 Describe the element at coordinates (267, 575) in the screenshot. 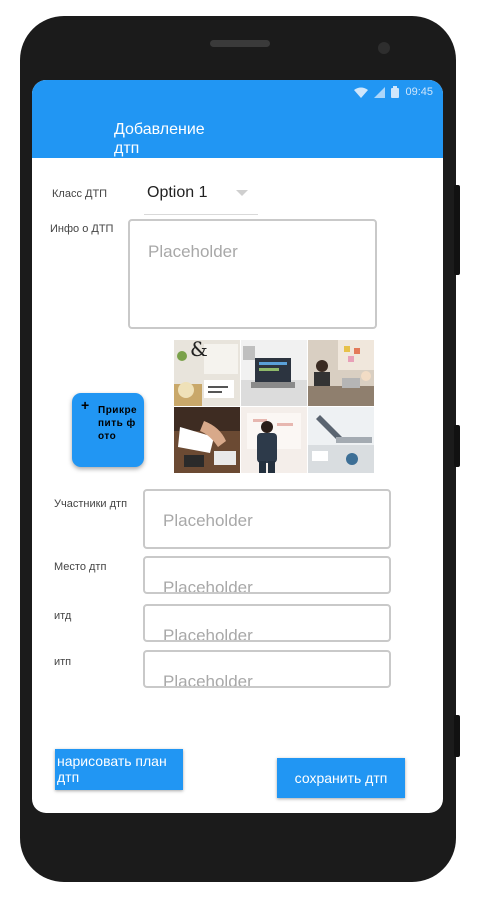

I see `place-field: Placeholder` at that location.